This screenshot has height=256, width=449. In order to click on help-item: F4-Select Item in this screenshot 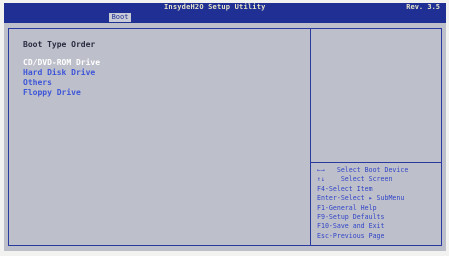, I will do `click(345, 188)`.